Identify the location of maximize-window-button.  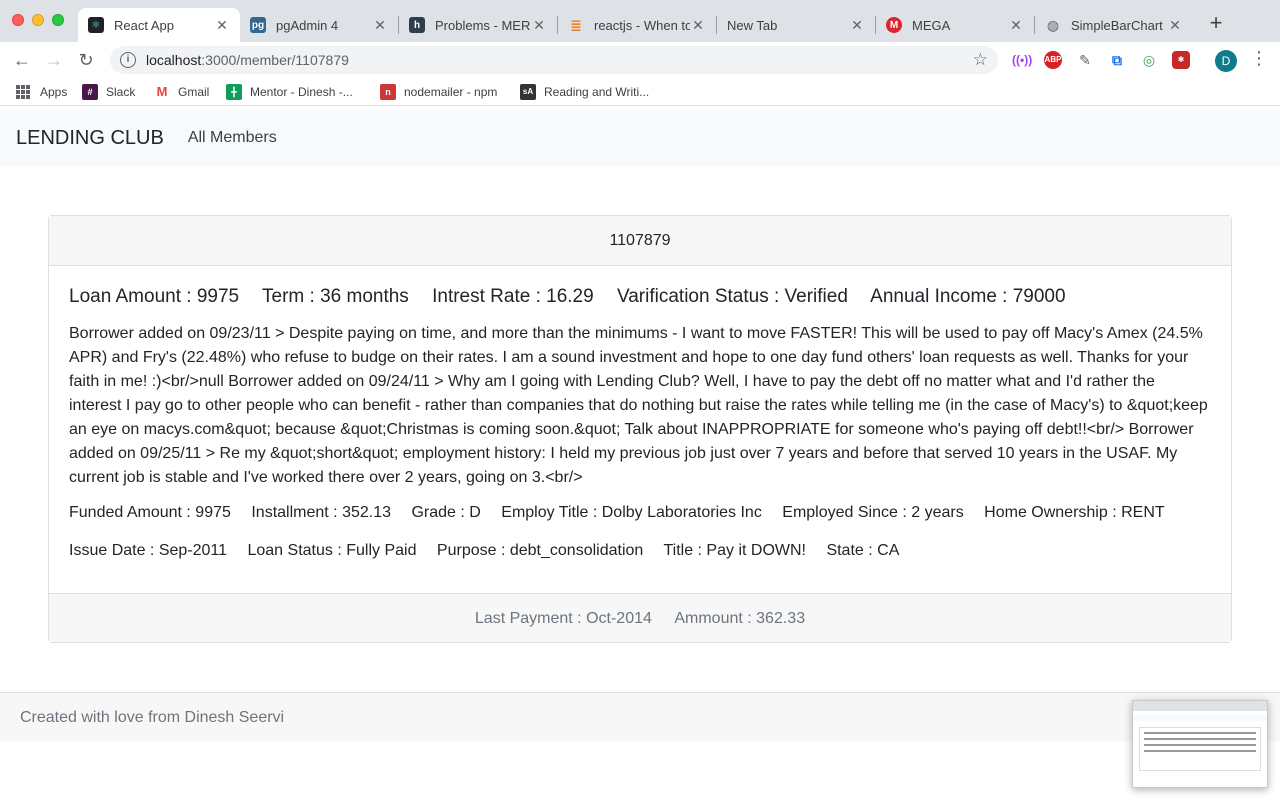
(58, 20).